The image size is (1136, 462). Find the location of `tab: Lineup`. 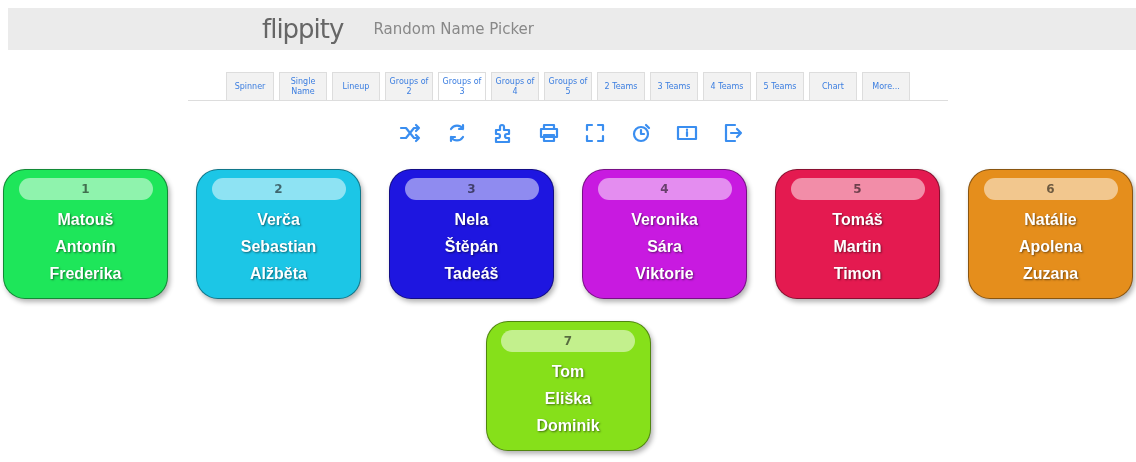

tab: Lineup is located at coordinates (356, 86).